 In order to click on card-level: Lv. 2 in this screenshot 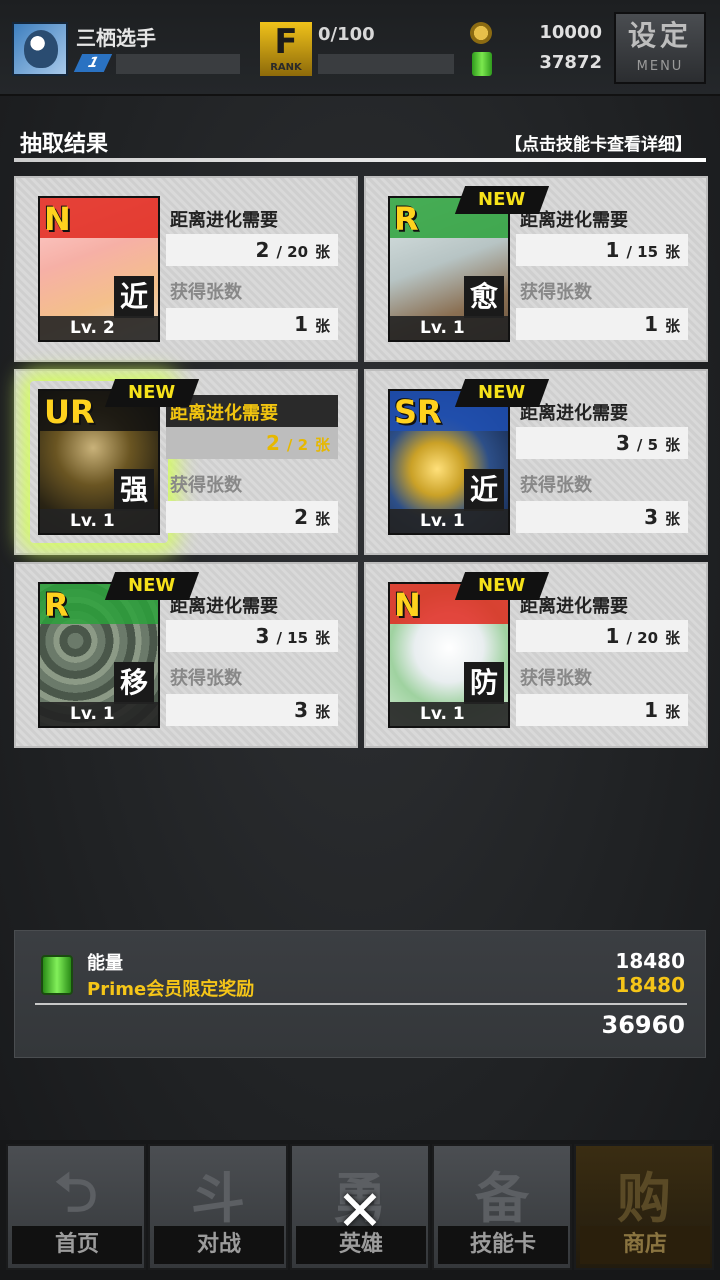, I will do `click(99, 328)`.